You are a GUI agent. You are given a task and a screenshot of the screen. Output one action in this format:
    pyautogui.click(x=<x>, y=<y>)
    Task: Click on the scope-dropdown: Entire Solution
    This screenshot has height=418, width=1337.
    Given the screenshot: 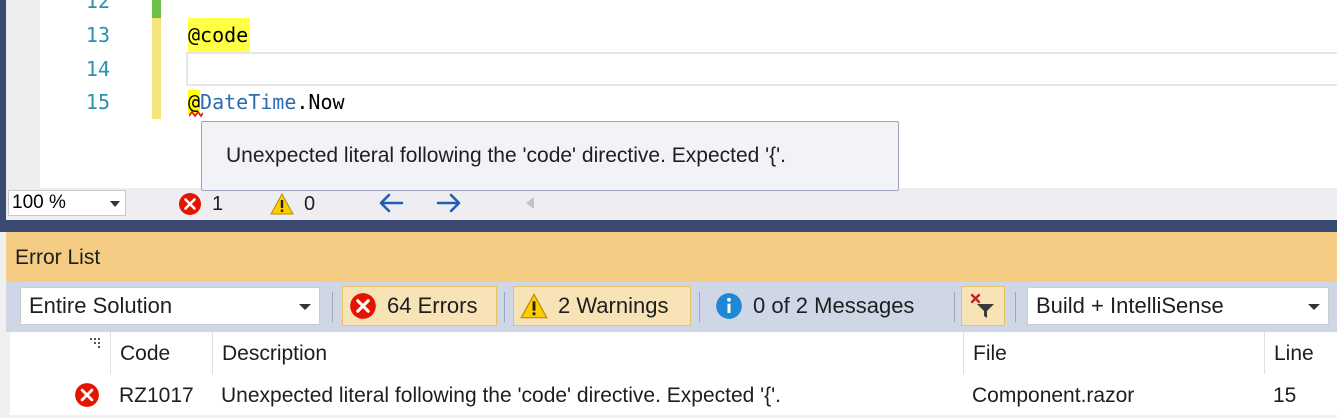 What is the action you would take?
    pyautogui.click(x=170, y=306)
    